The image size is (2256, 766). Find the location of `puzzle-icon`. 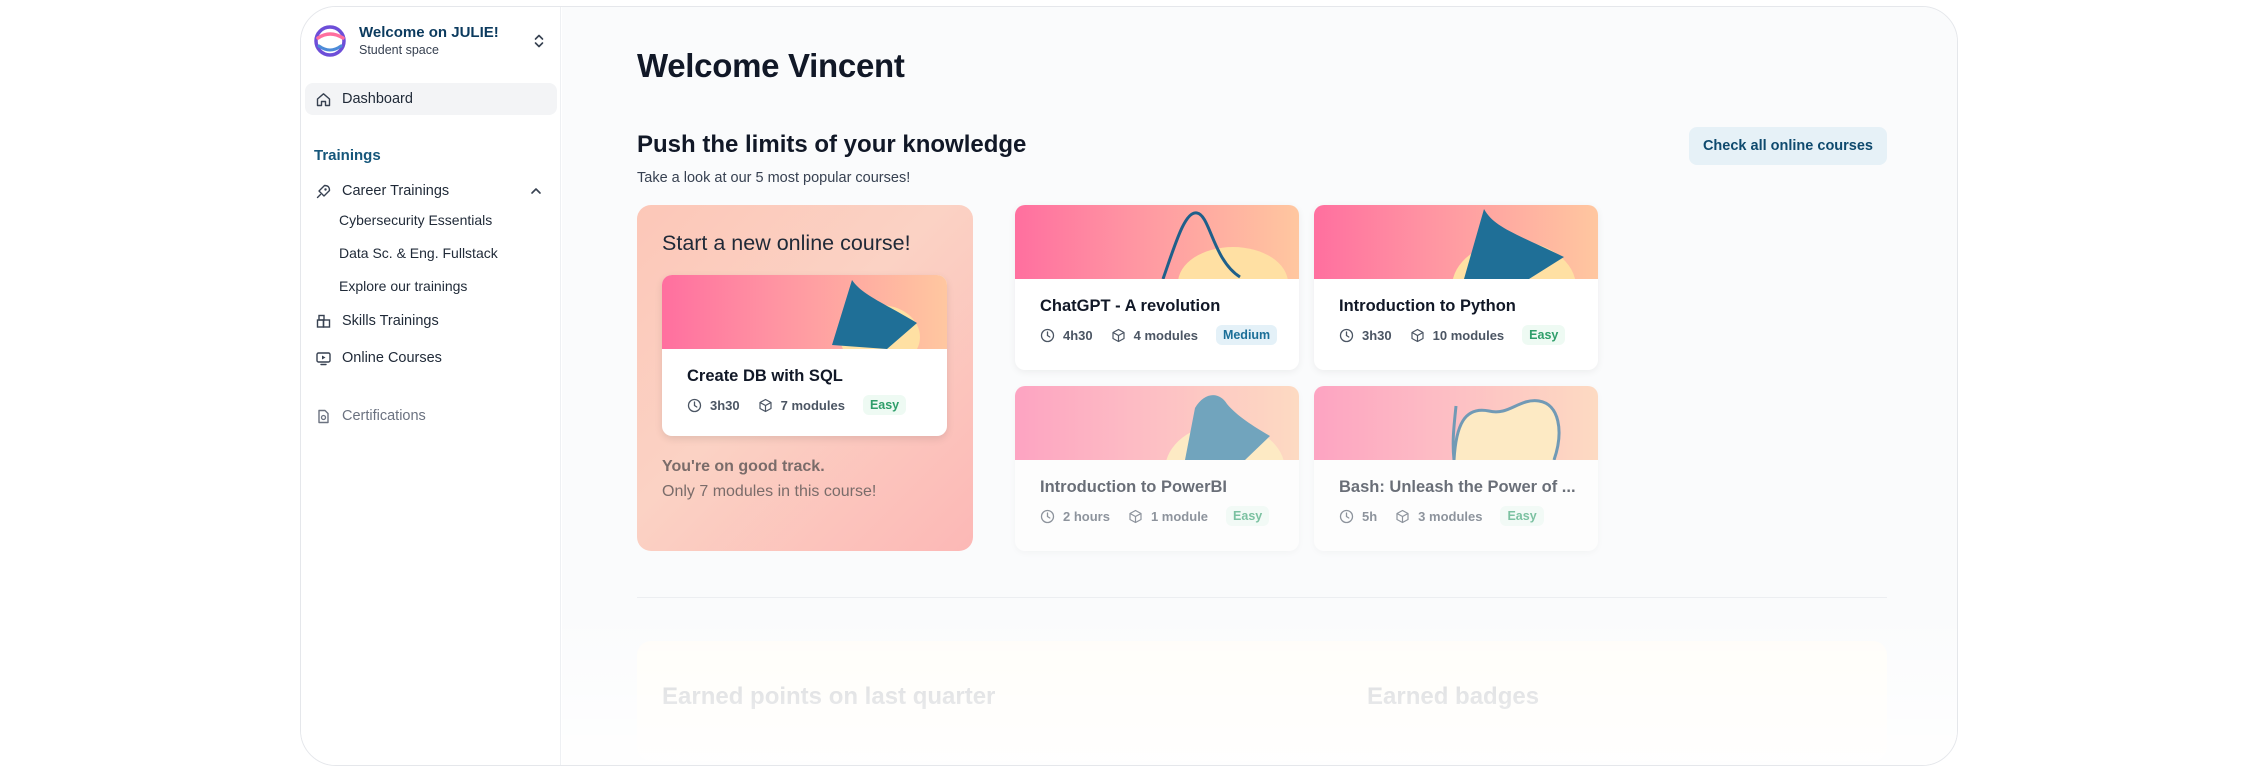

puzzle-icon is located at coordinates (323, 321).